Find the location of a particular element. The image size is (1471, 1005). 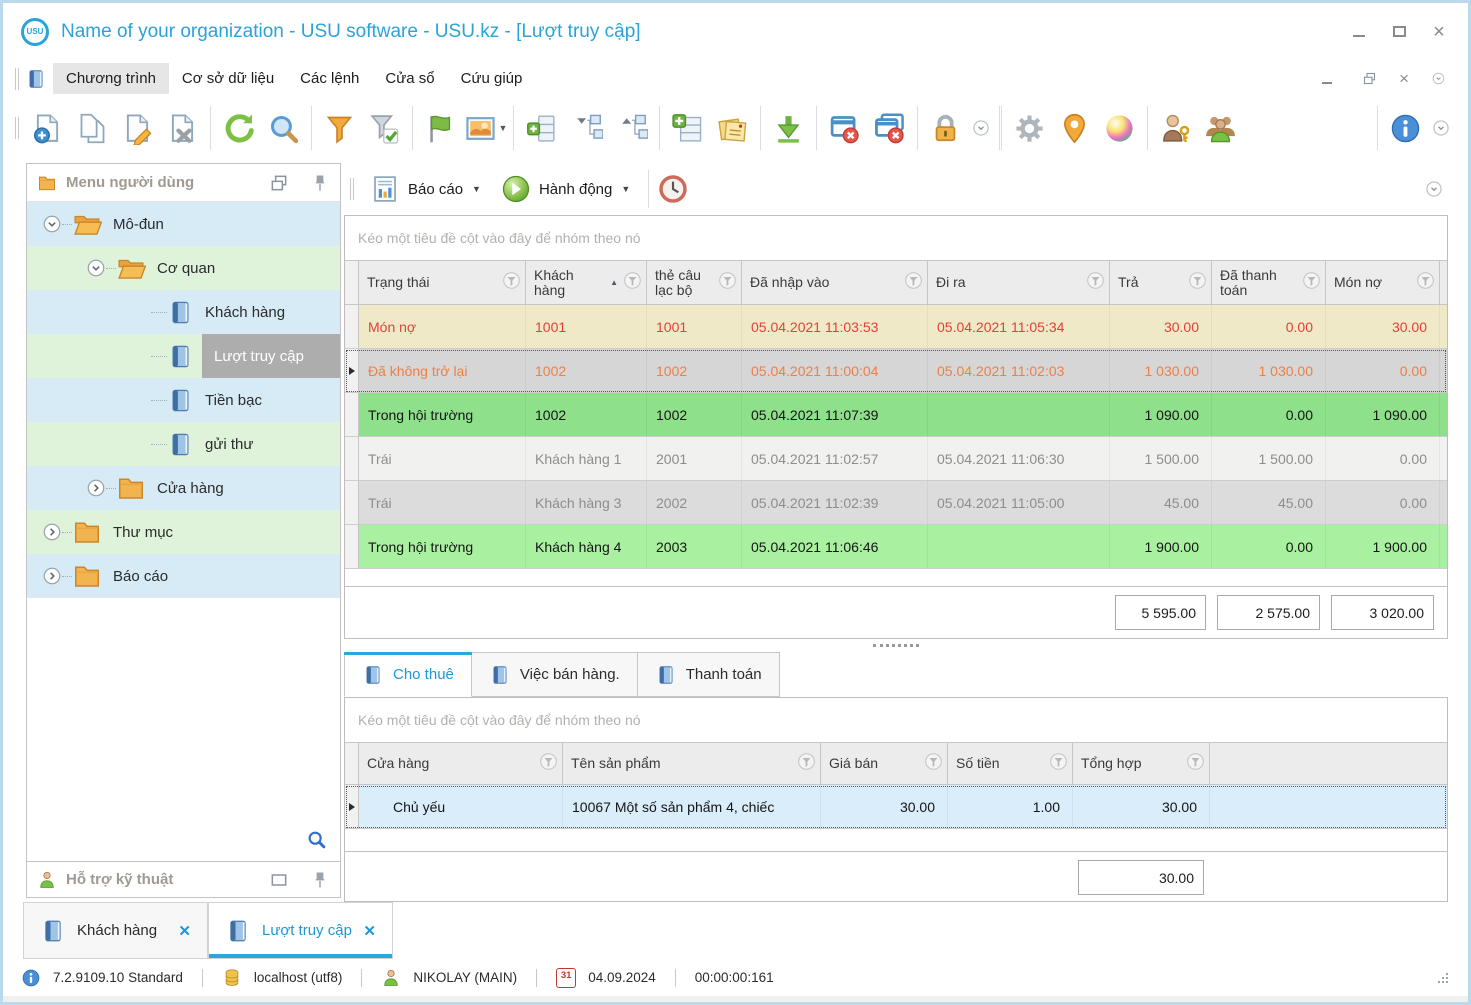

menu-item: Cơ sở dữ liệu is located at coordinates (228, 78).